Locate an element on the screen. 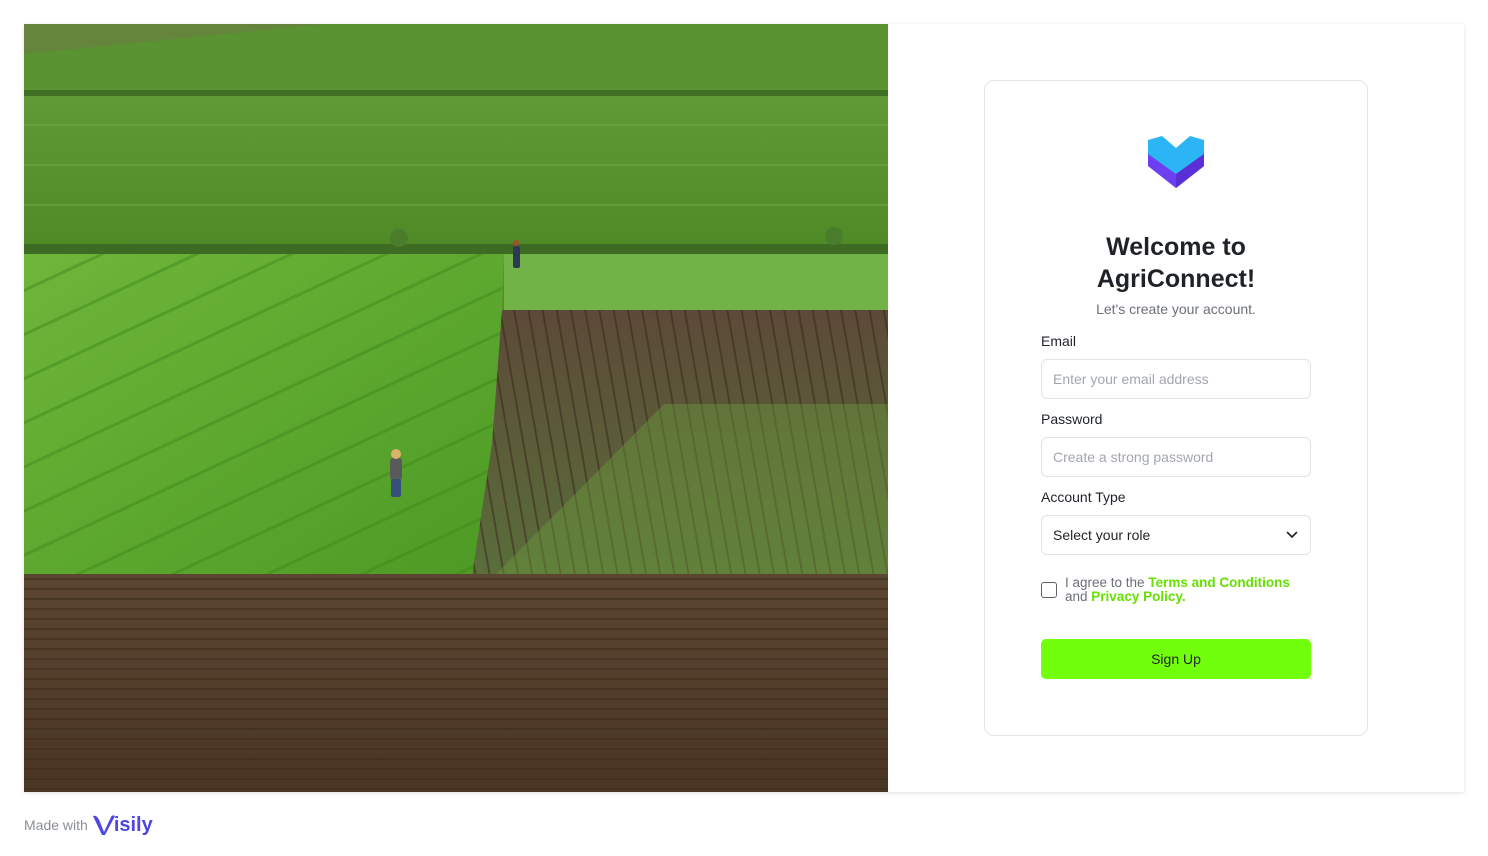 The height and width of the screenshot is (856, 1488). email-input is located at coordinates (1176, 379).